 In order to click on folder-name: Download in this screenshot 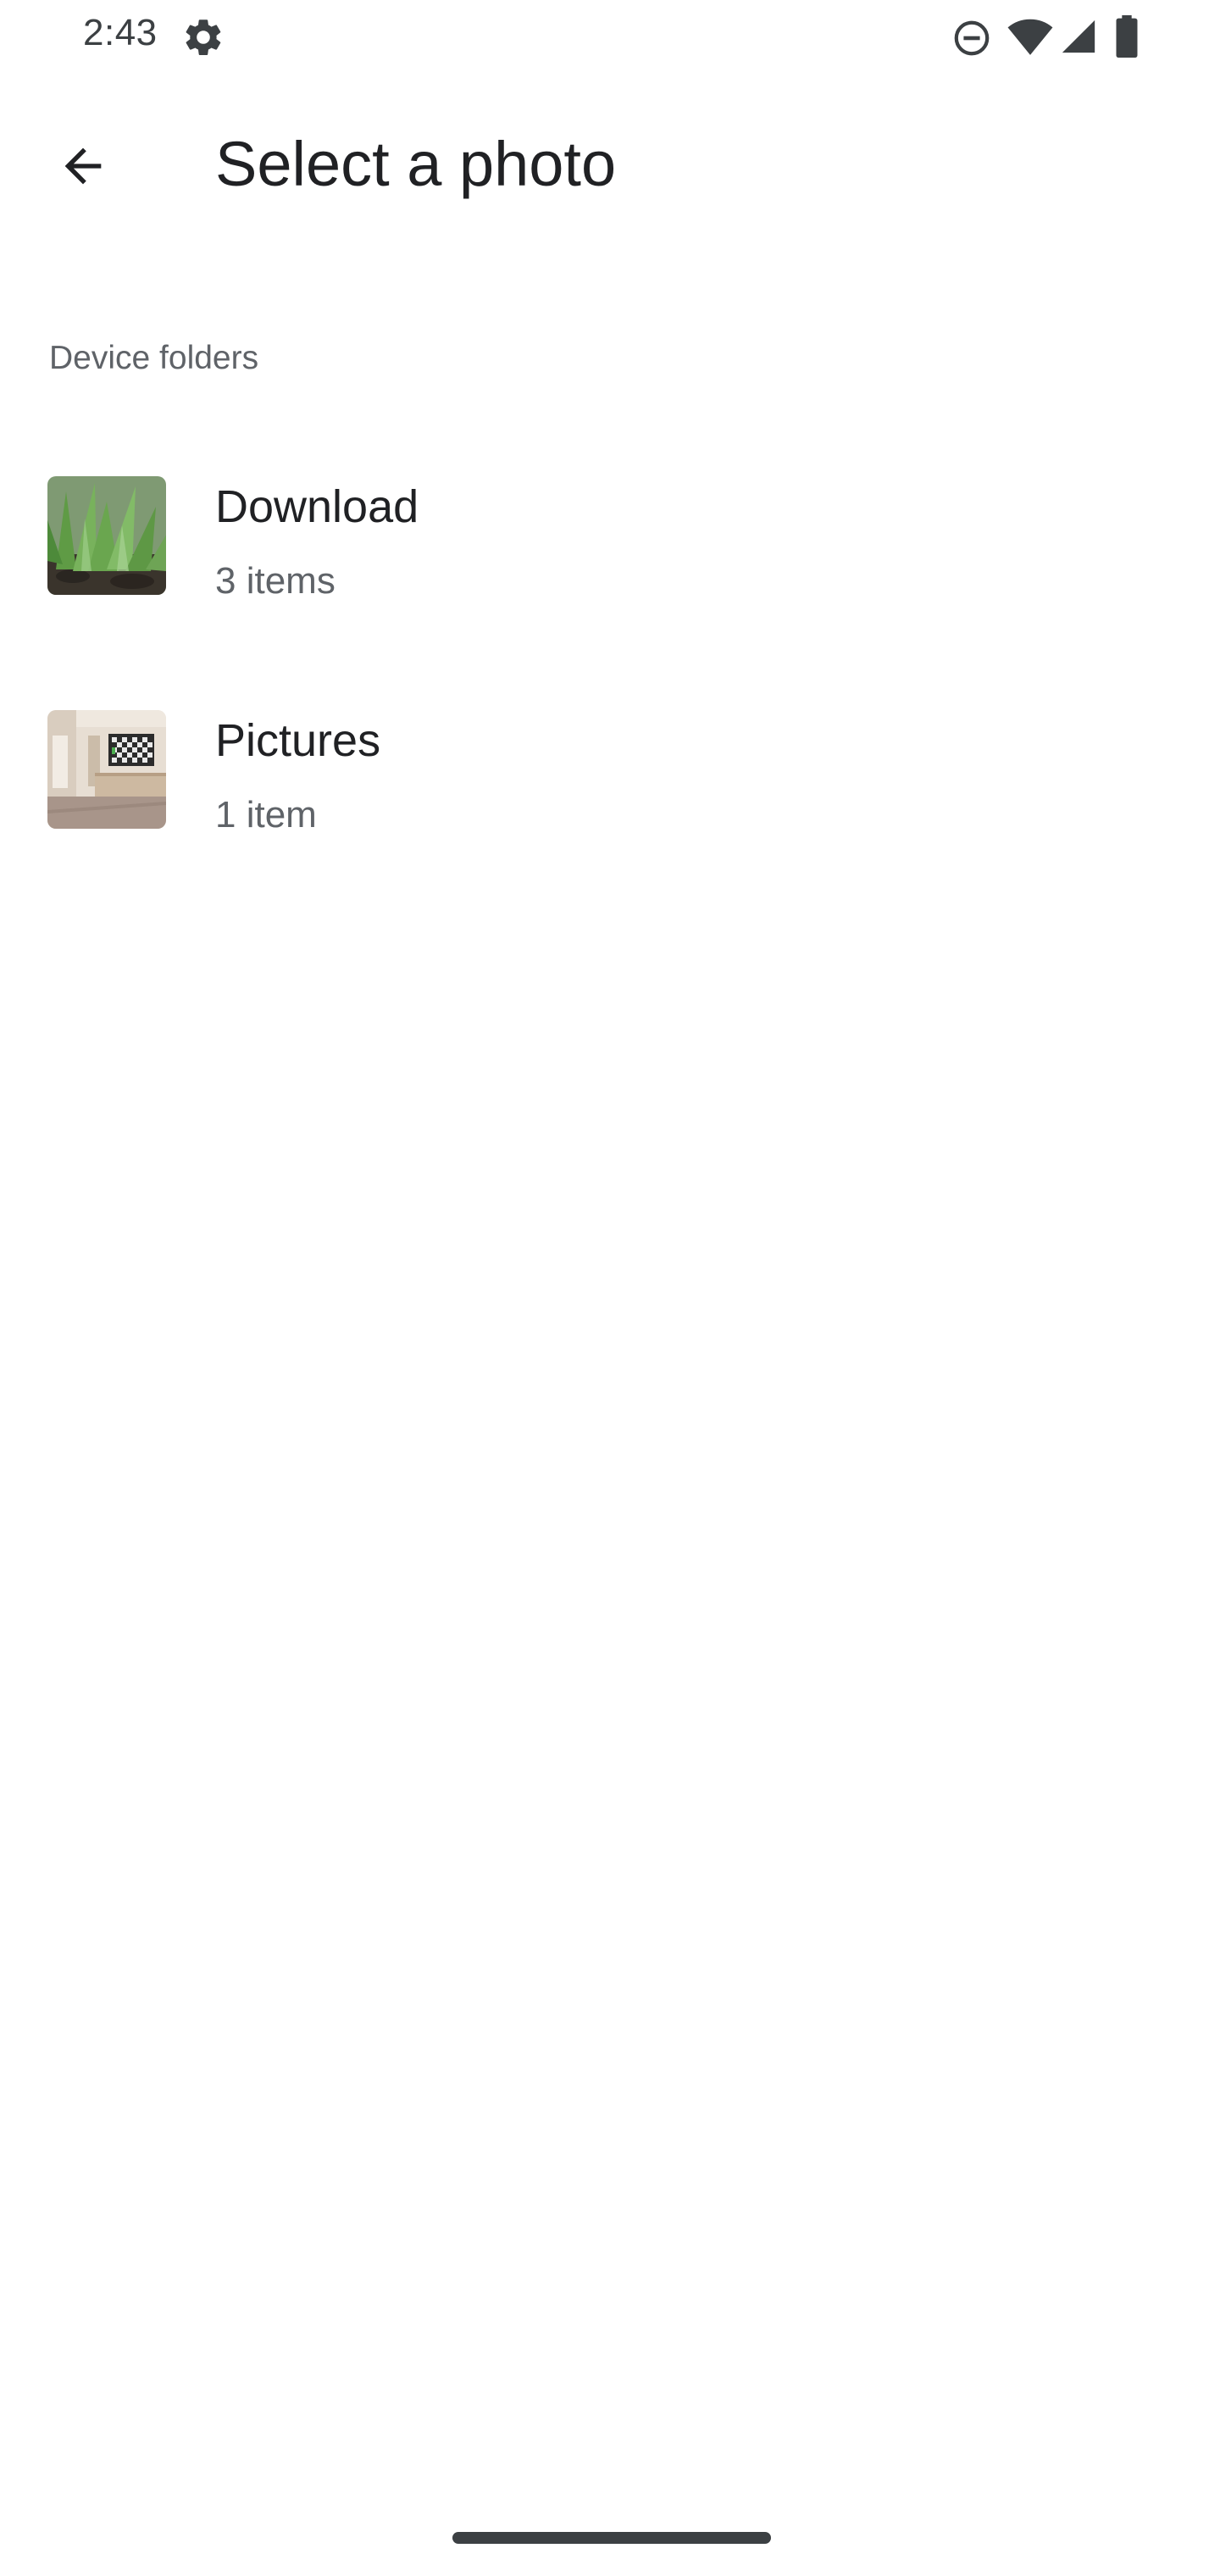, I will do `click(317, 507)`.